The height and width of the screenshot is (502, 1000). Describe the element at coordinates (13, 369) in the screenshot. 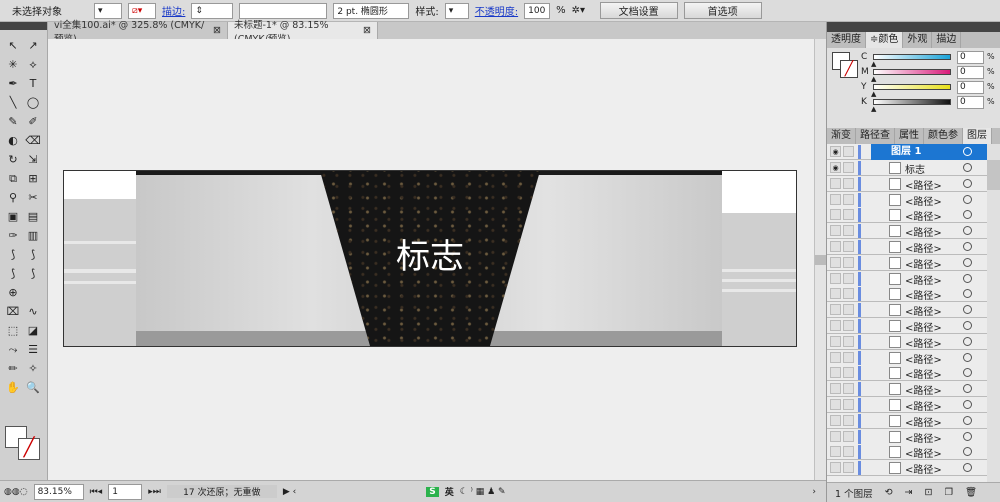

I see `tool-icon: ✏` at that location.